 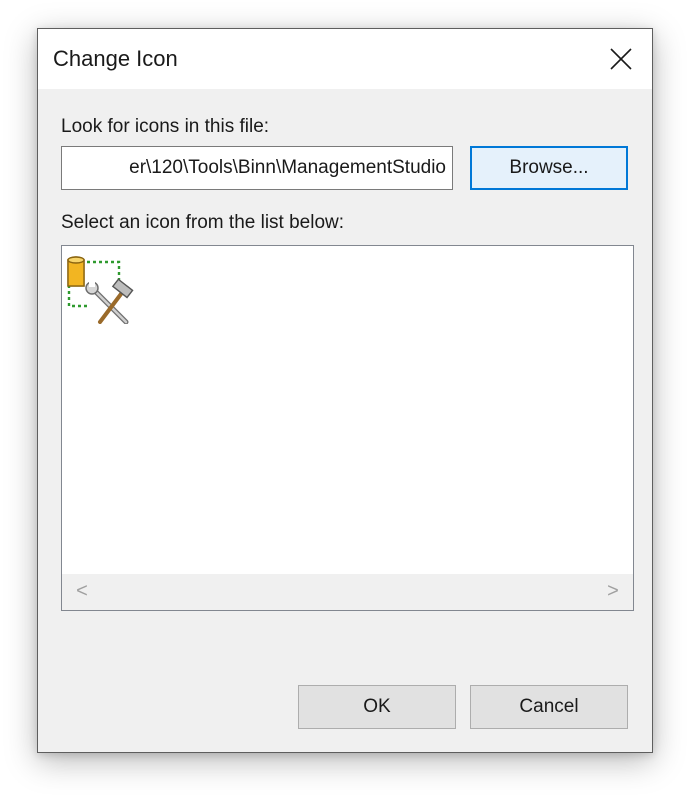 I want to click on scroll-left-arrow-icon: <, so click(x=82, y=592).